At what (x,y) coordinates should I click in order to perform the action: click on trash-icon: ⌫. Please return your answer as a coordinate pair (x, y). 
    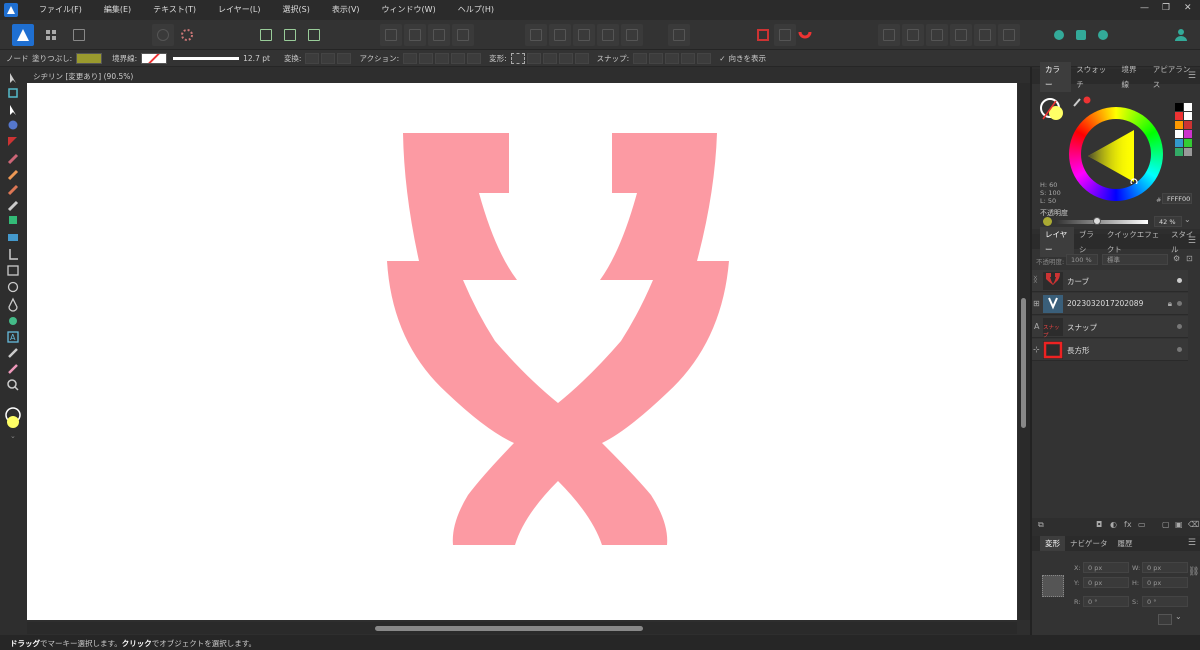
    Looking at the image, I should click on (1193, 524).